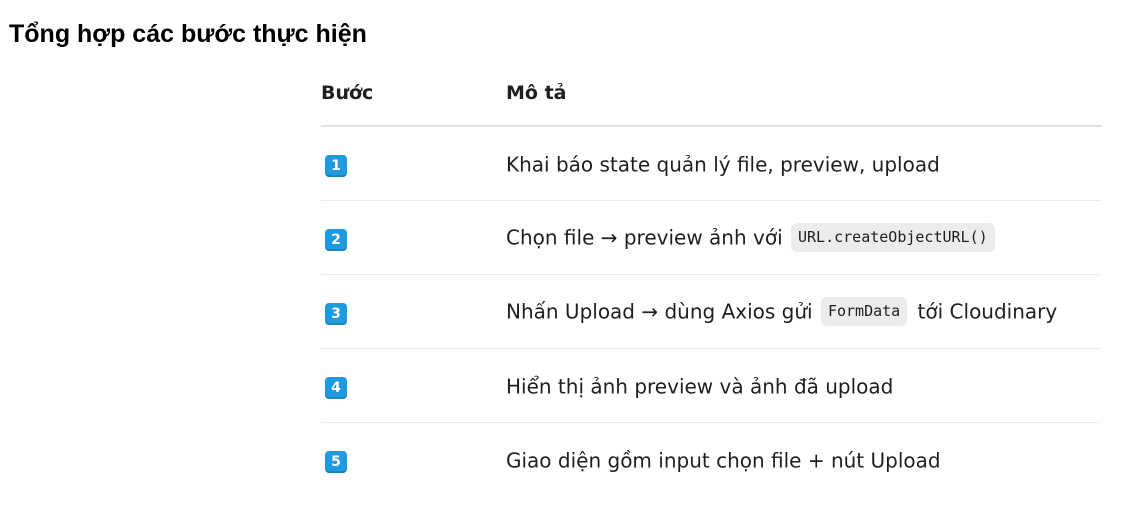 This screenshot has width=1128, height=529. What do you see at coordinates (413, 163) in the screenshot?
I see `step-cell: 1` at bounding box center [413, 163].